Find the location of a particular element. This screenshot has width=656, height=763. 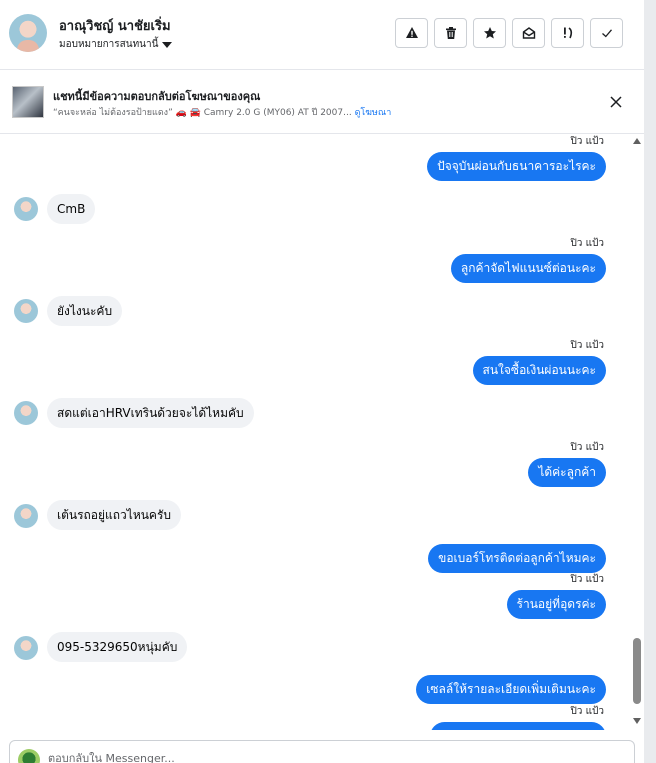

conversation-header: อาณุวิชญ์ นาชัยเริ่ม มอบหมายการสนทนานี้ is located at coordinates (322, 35).